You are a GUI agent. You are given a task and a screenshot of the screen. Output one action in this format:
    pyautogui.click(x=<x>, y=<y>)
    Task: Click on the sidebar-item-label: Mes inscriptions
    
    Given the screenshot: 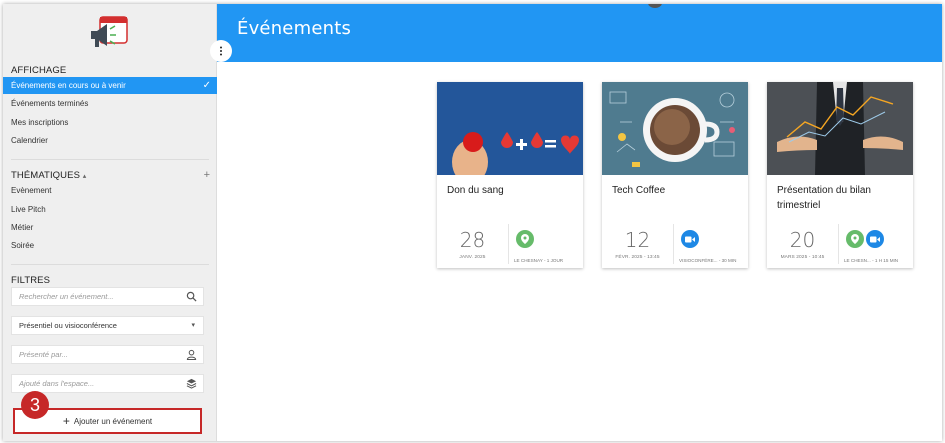 What is the action you would take?
    pyautogui.click(x=40, y=122)
    